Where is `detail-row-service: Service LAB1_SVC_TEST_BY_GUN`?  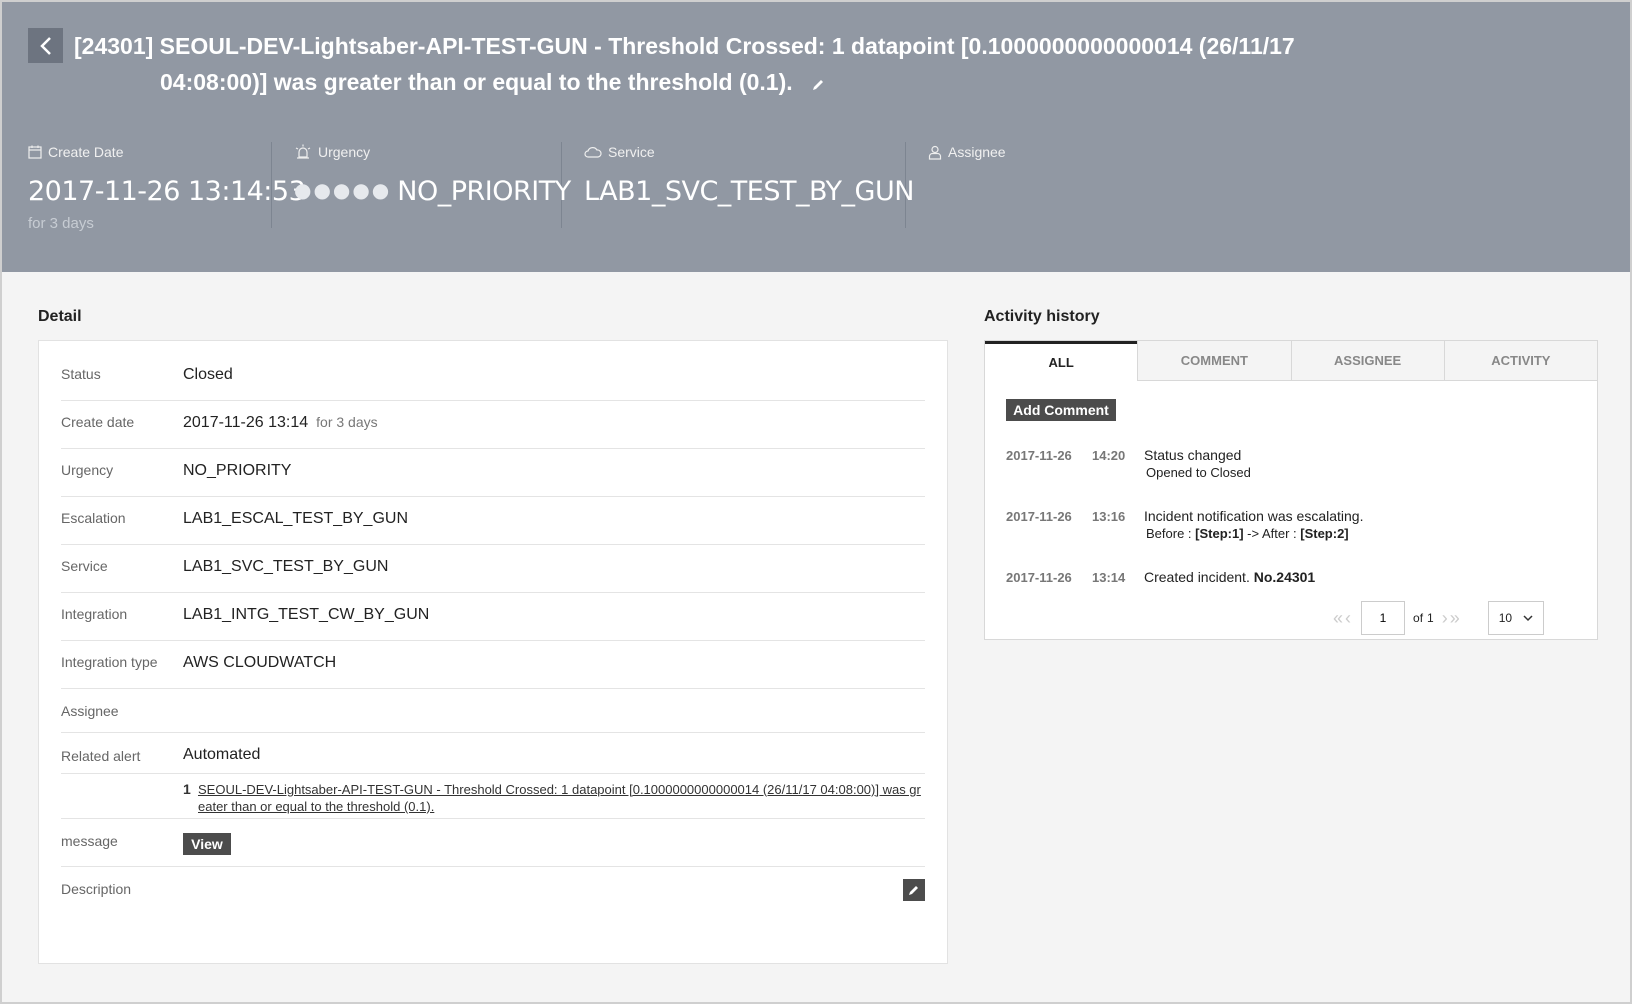
detail-row-service: Service LAB1_SVC_TEST_BY_GUN is located at coordinates (493, 569).